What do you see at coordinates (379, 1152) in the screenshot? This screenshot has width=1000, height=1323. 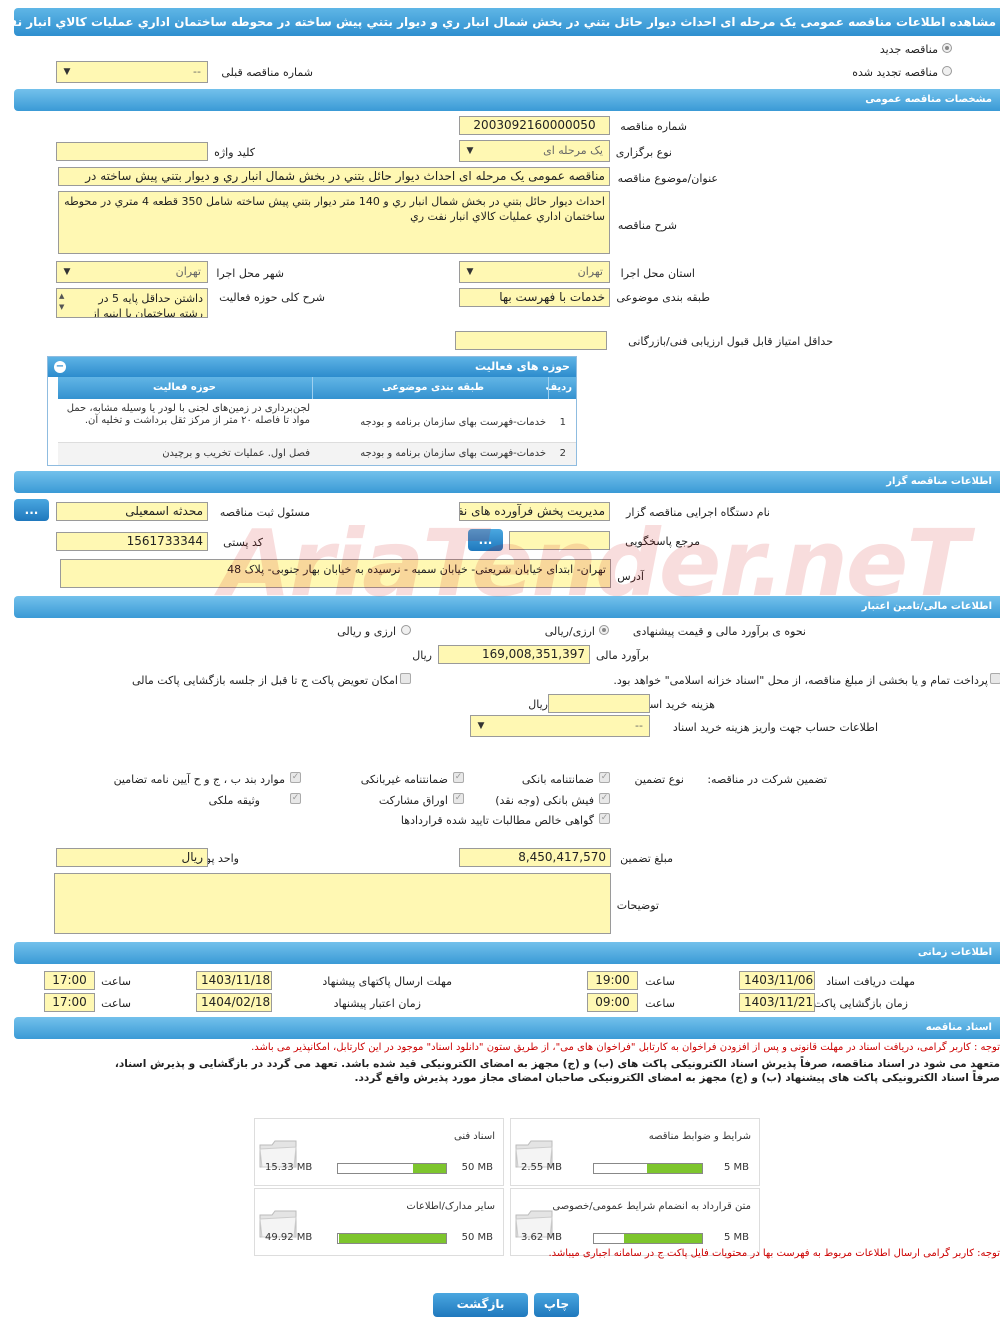 I see `doc-file-card: اسناد فنی 15.33 MB 50 MB` at bounding box center [379, 1152].